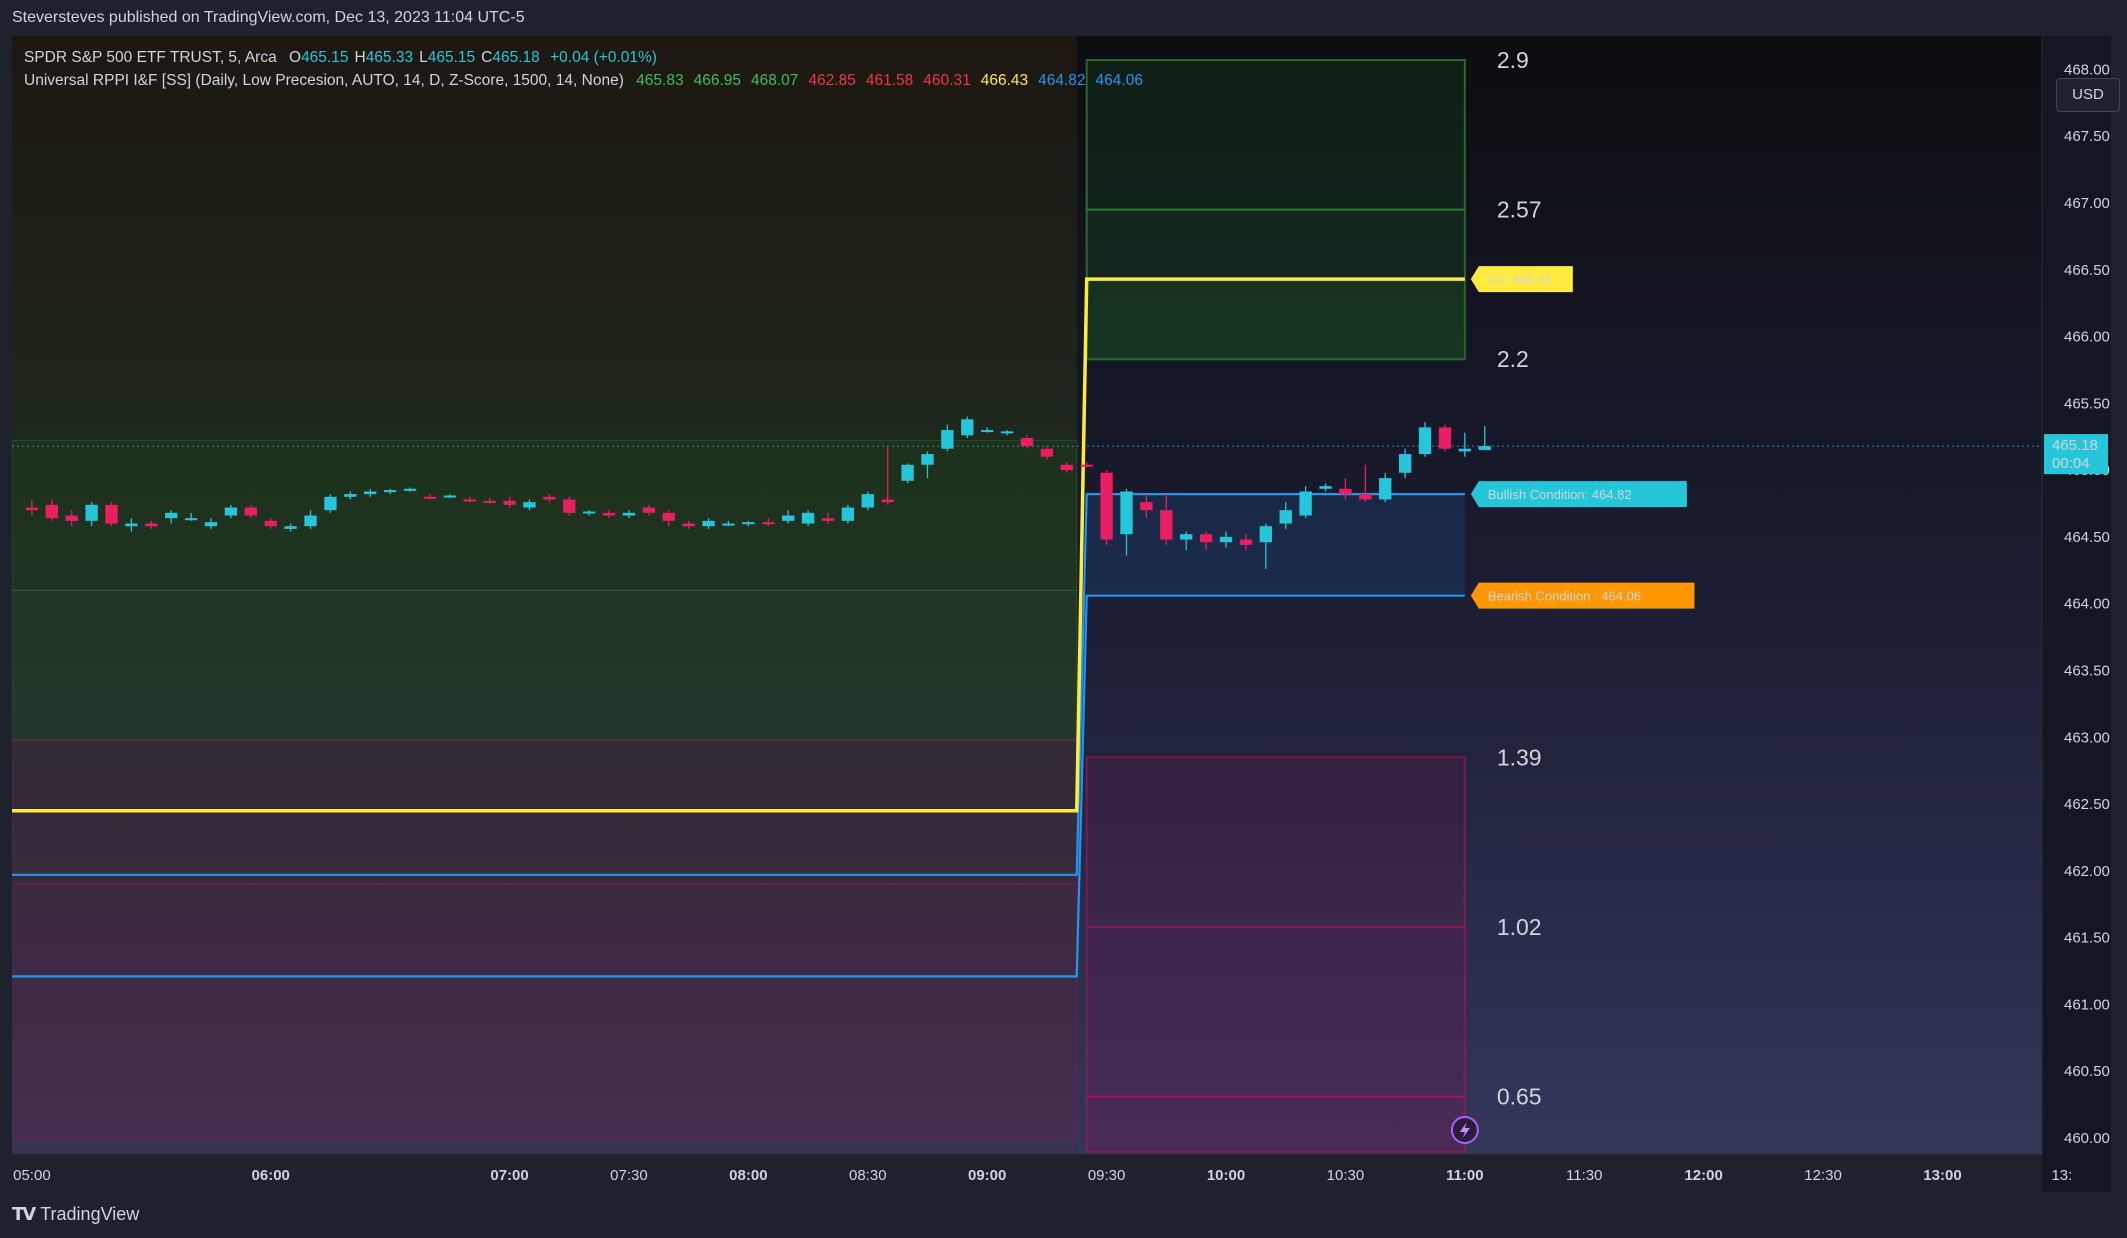 The image size is (2127, 1238). Describe the element at coordinates (1703, 1175) in the screenshot. I see `time-tick-label: 12:00` at that location.